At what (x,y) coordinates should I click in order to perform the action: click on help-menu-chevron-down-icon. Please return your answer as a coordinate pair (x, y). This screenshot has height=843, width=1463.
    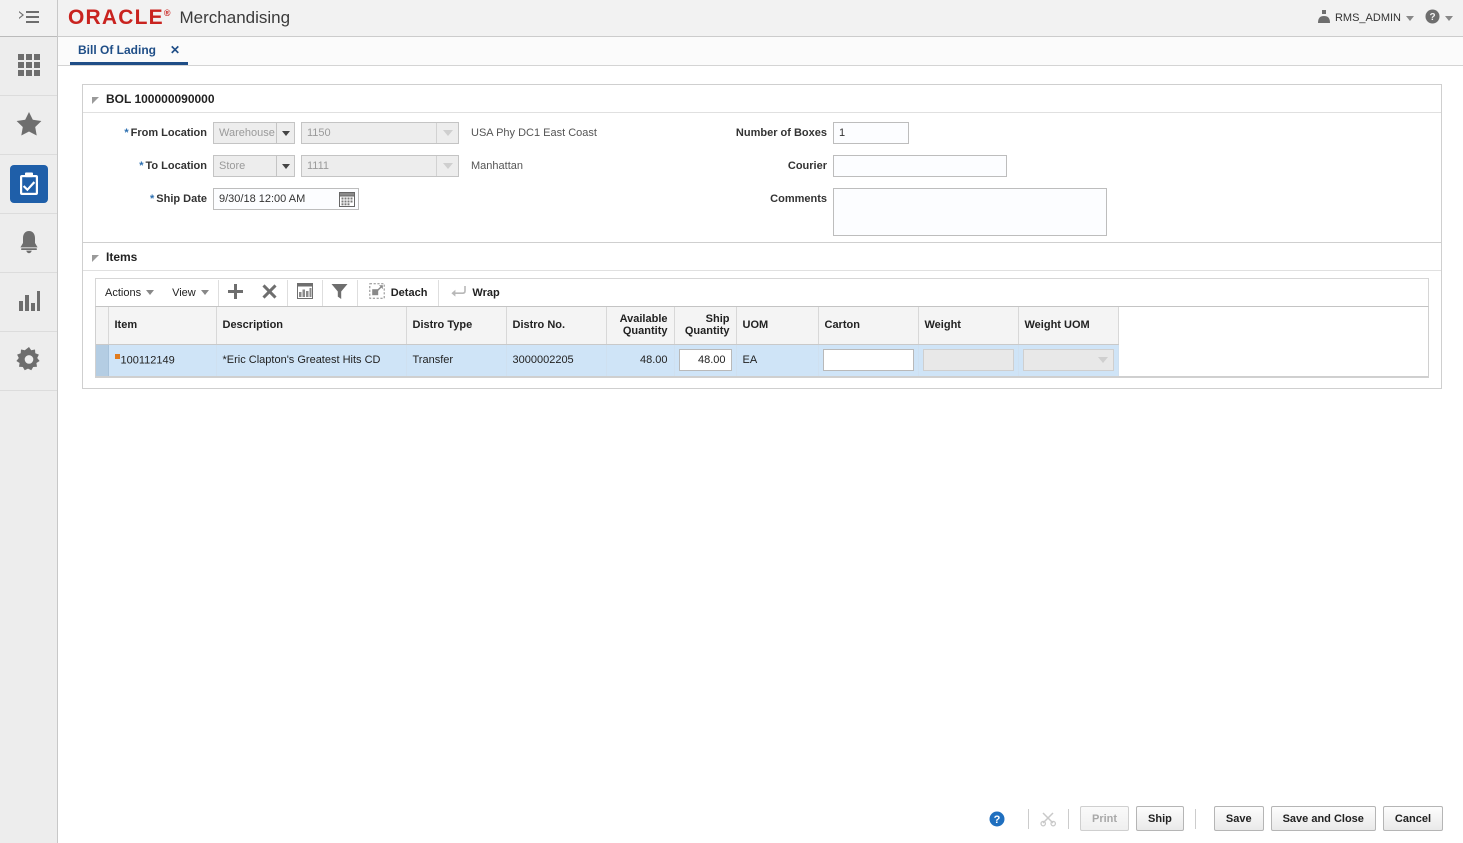
    Looking at the image, I should click on (1449, 18).